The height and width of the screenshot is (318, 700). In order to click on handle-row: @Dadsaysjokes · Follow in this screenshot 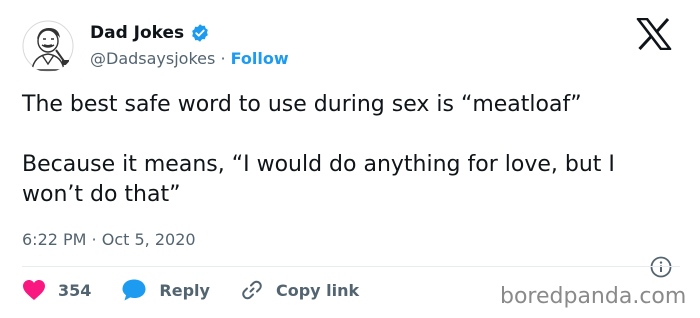, I will do `click(189, 59)`.